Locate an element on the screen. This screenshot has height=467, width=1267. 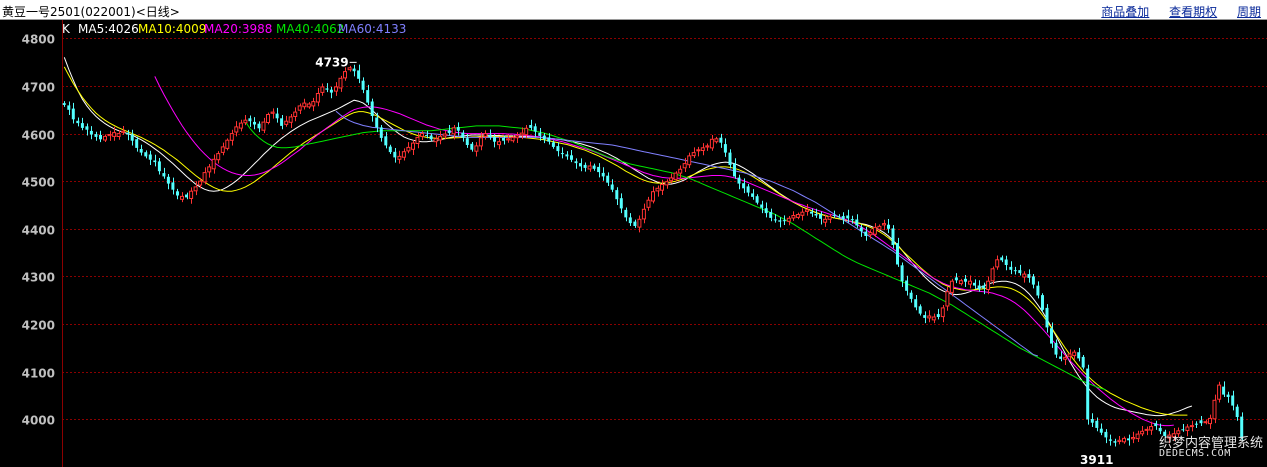
view-options-link: 查看期权 is located at coordinates (1193, 12).